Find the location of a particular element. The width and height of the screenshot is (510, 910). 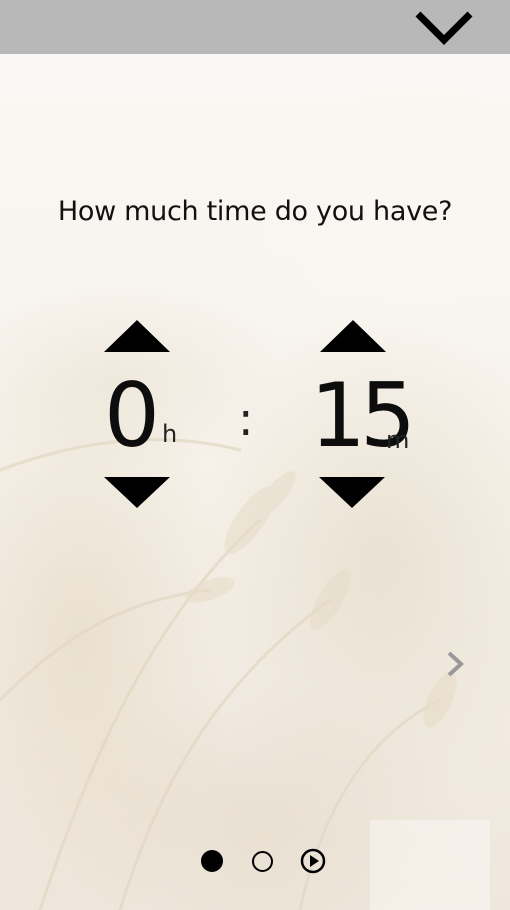

time-question: How much time do you have? is located at coordinates (255, 211).